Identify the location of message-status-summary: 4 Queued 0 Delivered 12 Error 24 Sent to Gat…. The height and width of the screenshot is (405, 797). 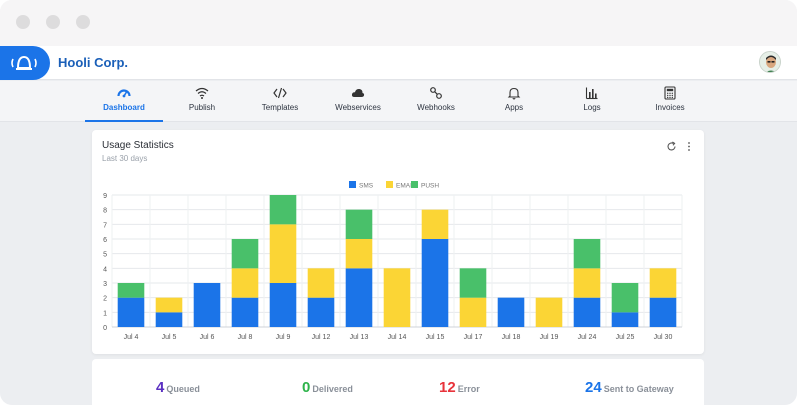
(398, 382).